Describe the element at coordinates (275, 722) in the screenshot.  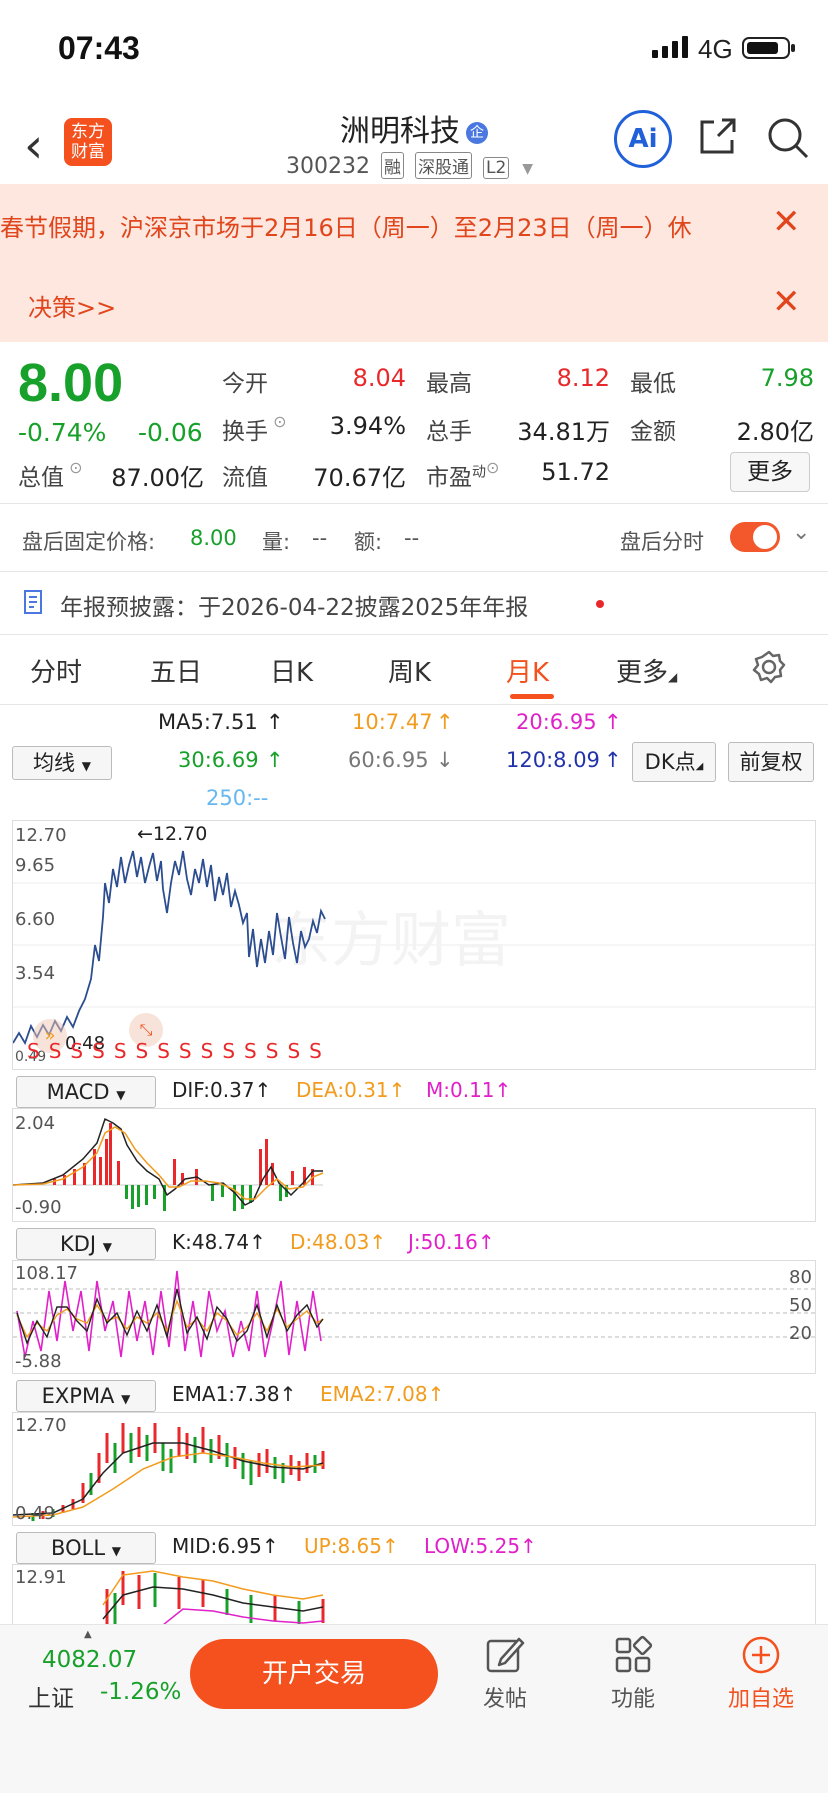
I see `ma5-arrow: ↑` at that location.